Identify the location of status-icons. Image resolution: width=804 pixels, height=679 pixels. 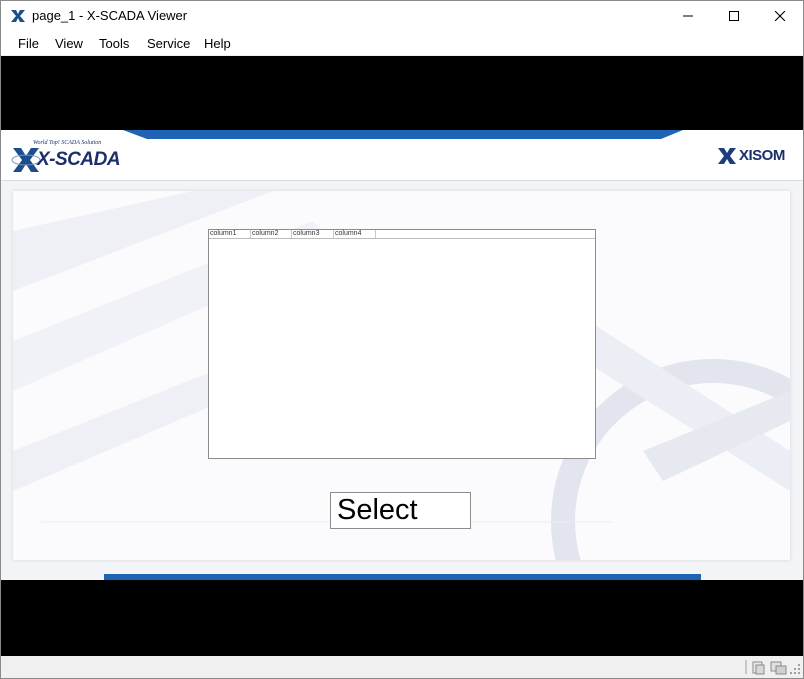
(772, 667).